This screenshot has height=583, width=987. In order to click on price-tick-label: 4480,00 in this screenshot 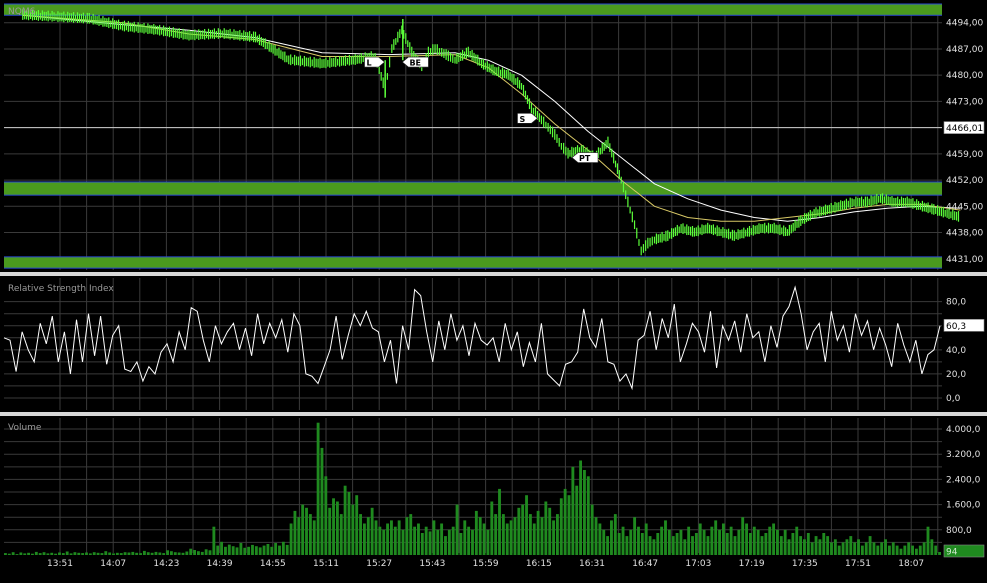, I will do `click(964, 76)`.